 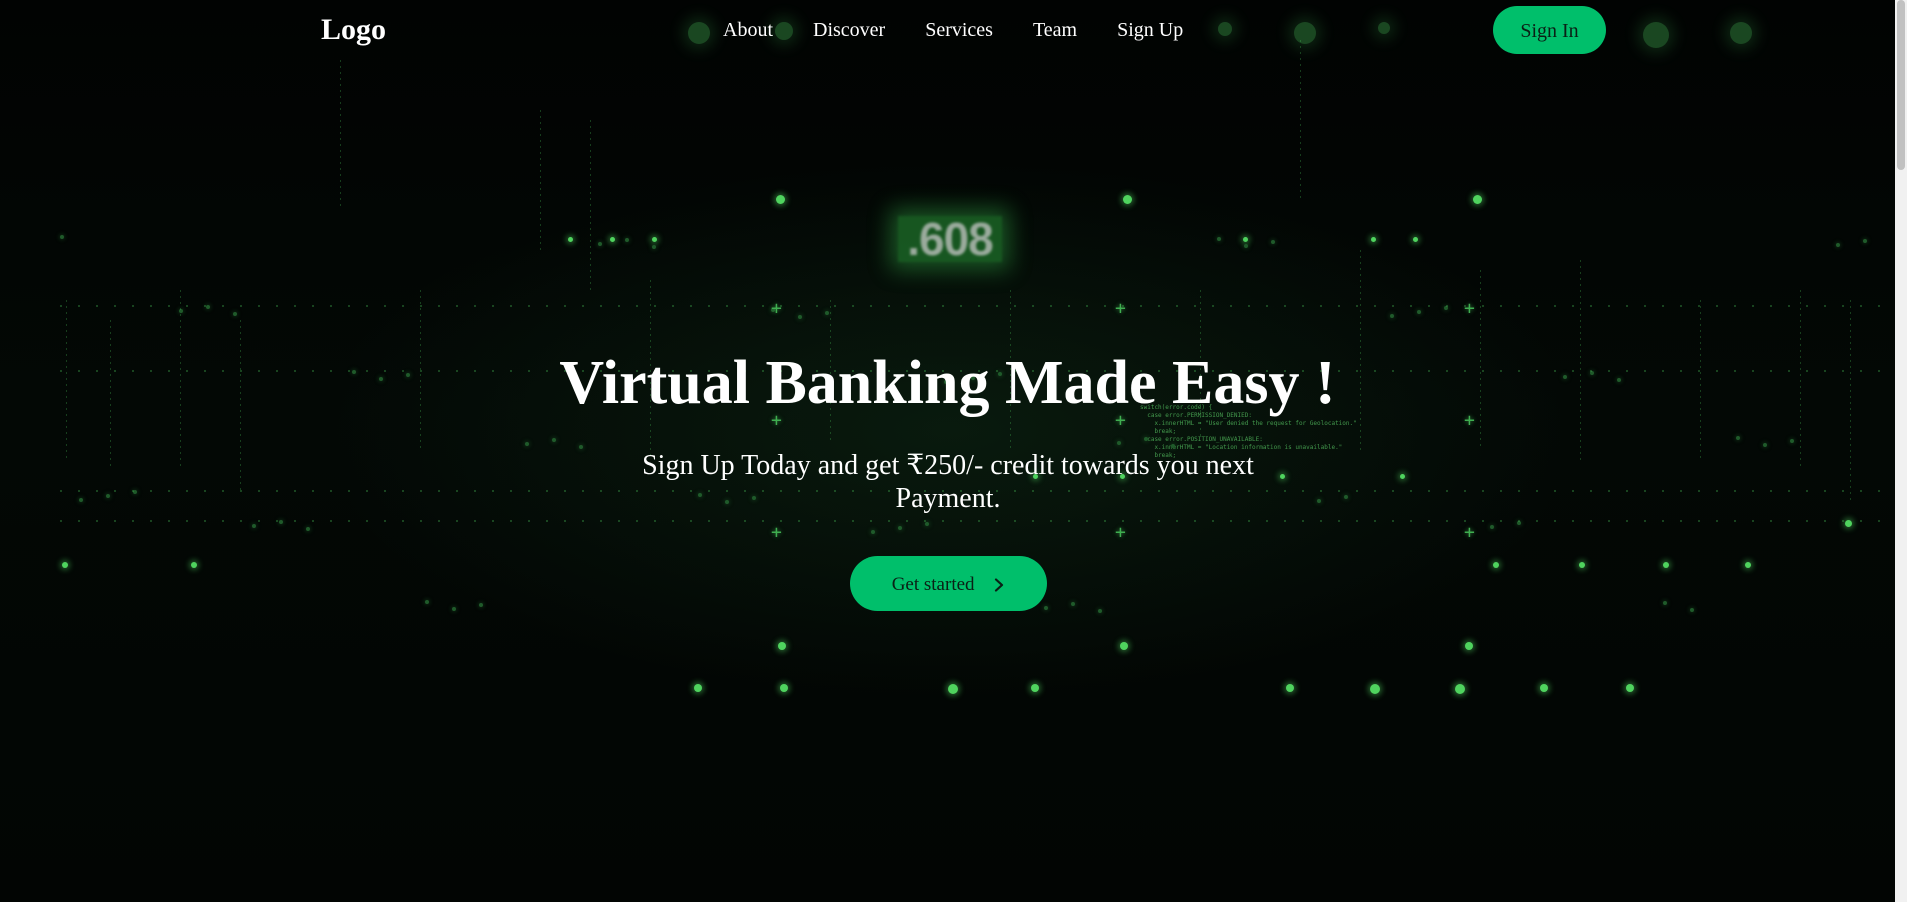 What do you see at coordinates (1901, 85) in the screenshot?
I see `scroll-thumb` at bounding box center [1901, 85].